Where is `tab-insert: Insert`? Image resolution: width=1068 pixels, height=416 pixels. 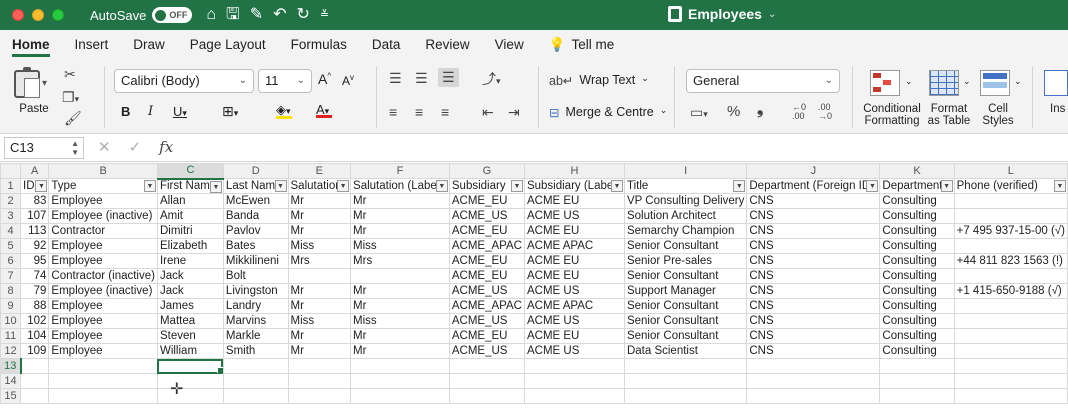
tab-insert: Insert is located at coordinates (92, 45).